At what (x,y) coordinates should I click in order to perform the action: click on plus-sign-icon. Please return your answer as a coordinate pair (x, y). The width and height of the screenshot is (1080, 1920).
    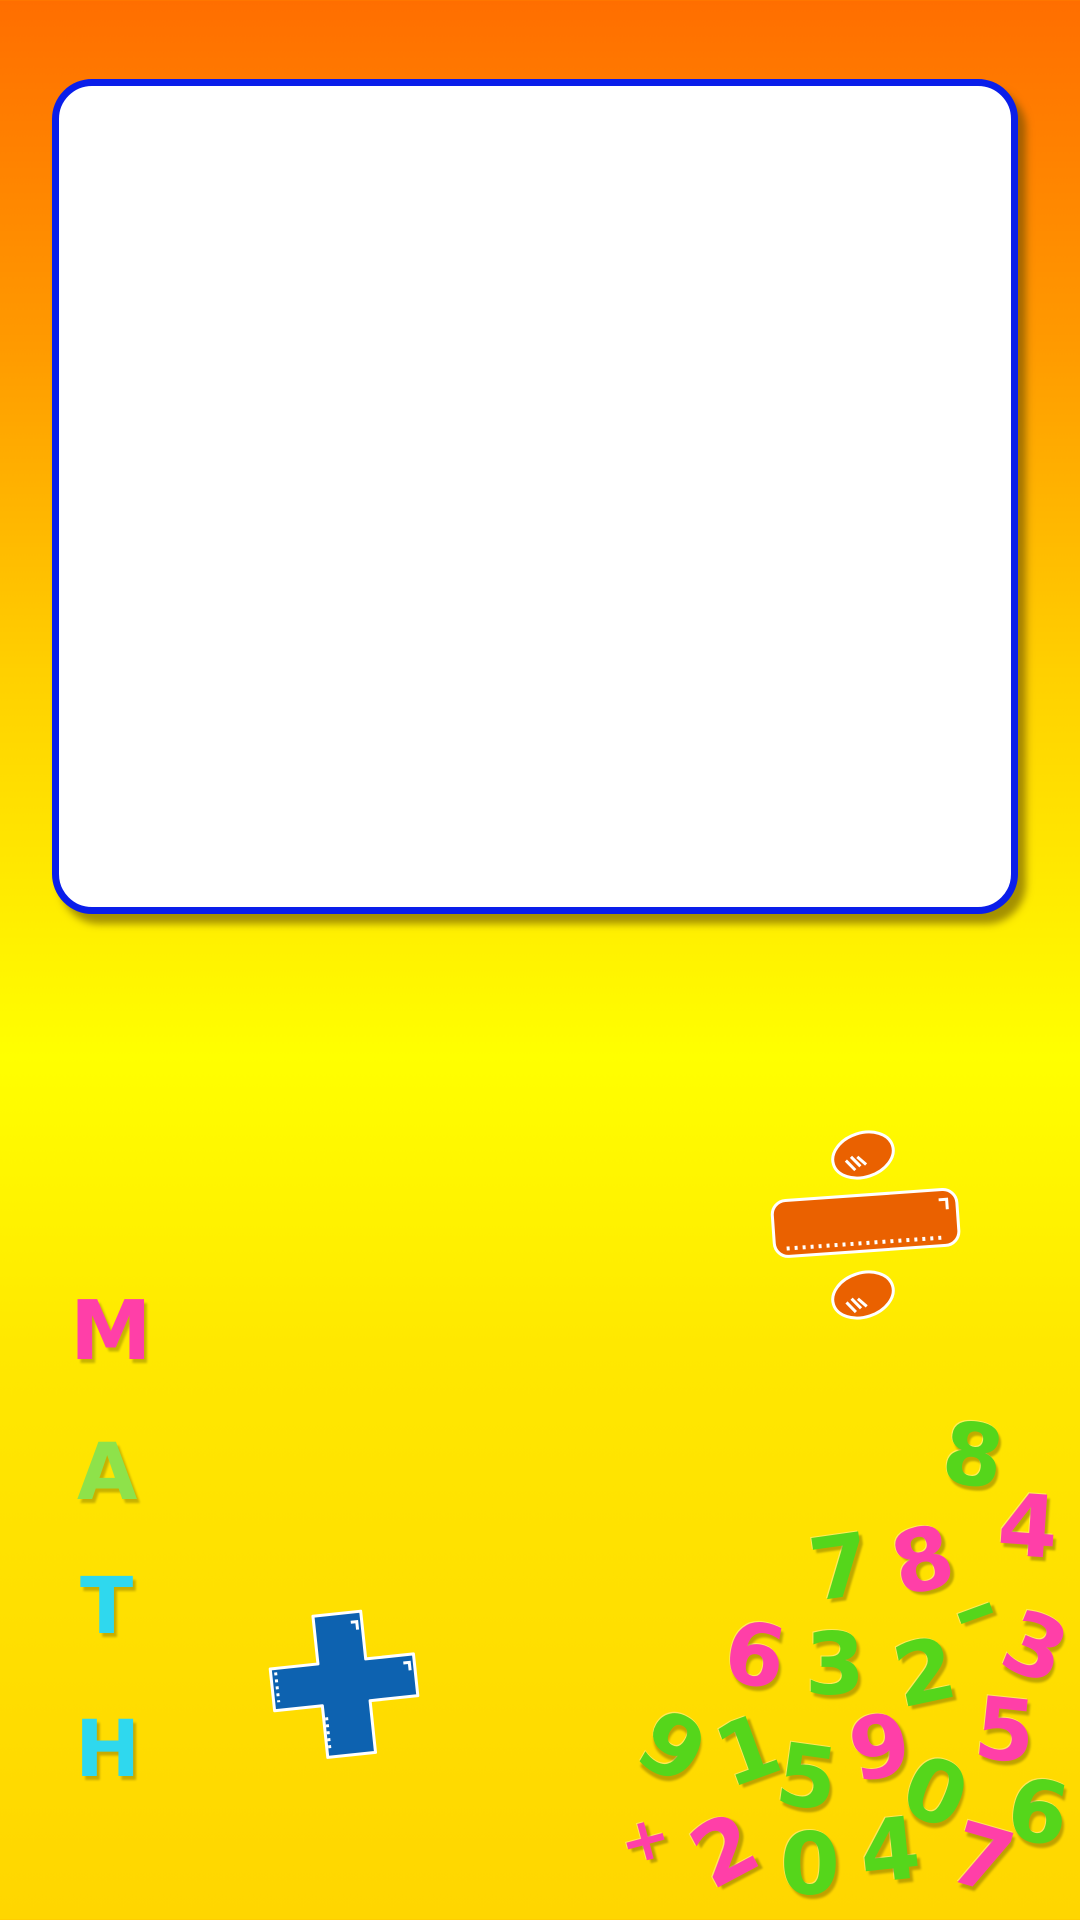
    Looking at the image, I should click on (344, 1684).